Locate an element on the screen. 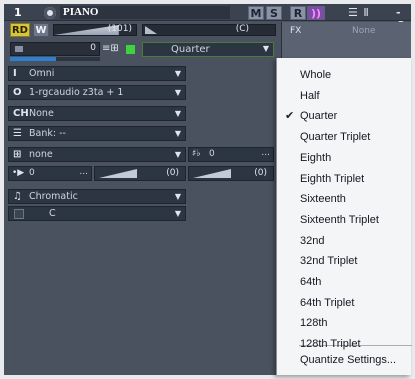 This screenshot has width=415, height=379. quantize-menu-item: 32nd Triplet is located at coordinates (344, 261).